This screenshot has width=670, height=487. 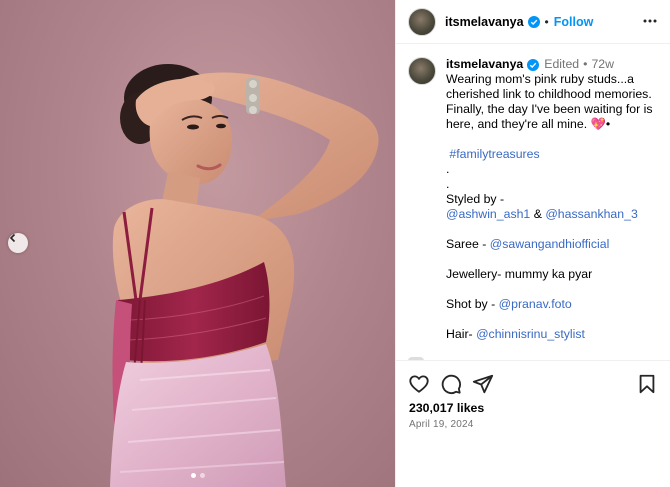 I want to click on more-options-icon, so click(x=650, y=21).